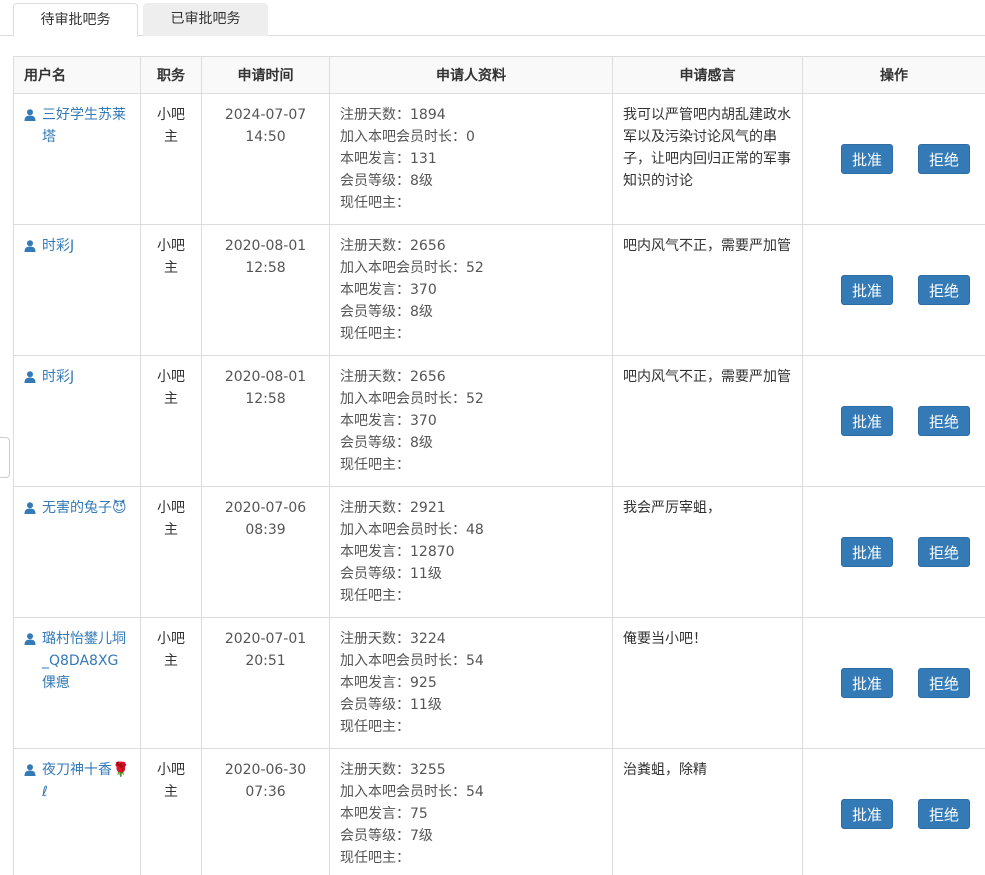 The image size is (985, 875). I want to click on reason-cell: 吧内风气不正，需要严加管, so click(707, 421).